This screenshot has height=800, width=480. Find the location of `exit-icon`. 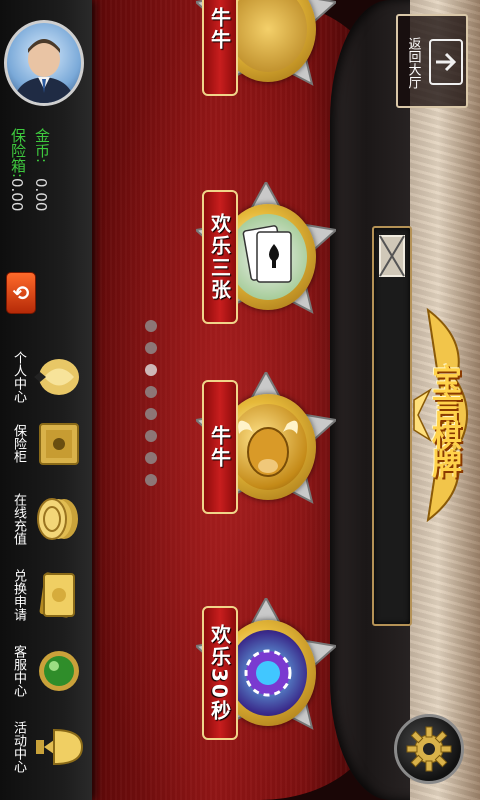

exit-icon is located at coordinates (446, 62).